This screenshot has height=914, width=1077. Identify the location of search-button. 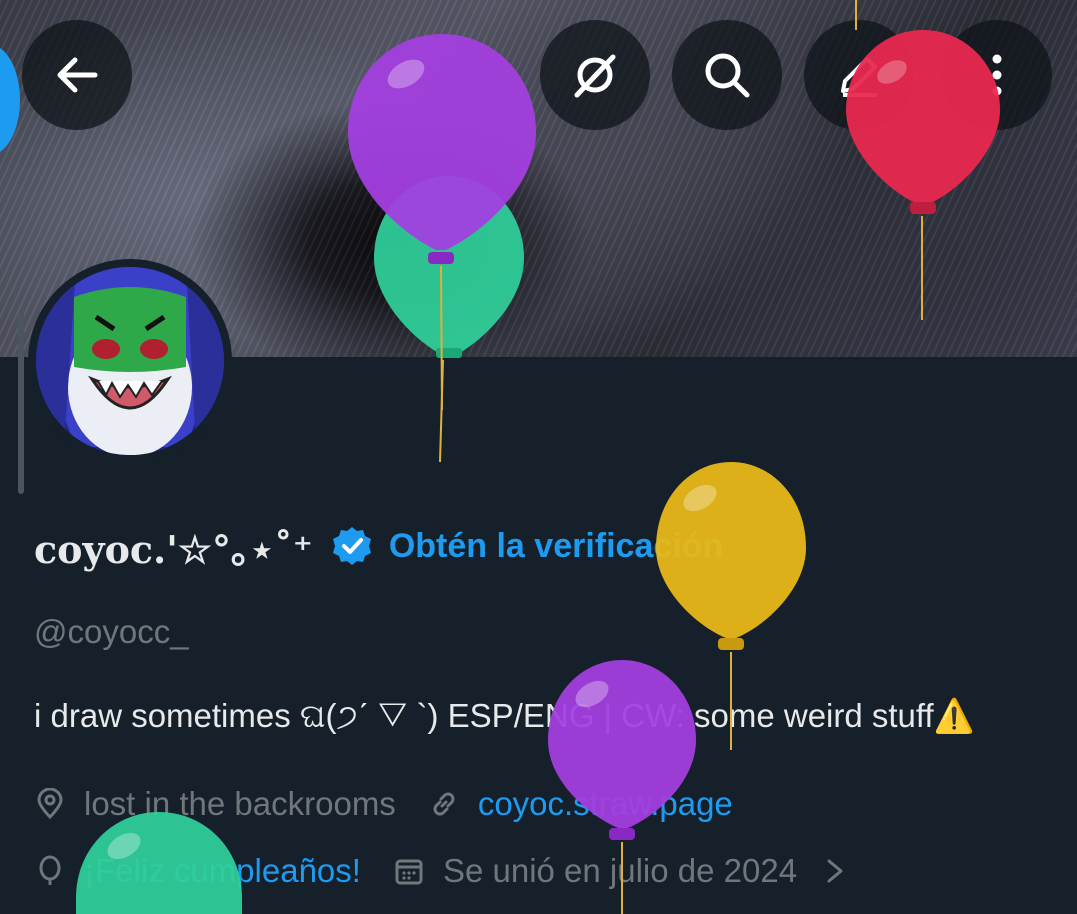
(727, 75).